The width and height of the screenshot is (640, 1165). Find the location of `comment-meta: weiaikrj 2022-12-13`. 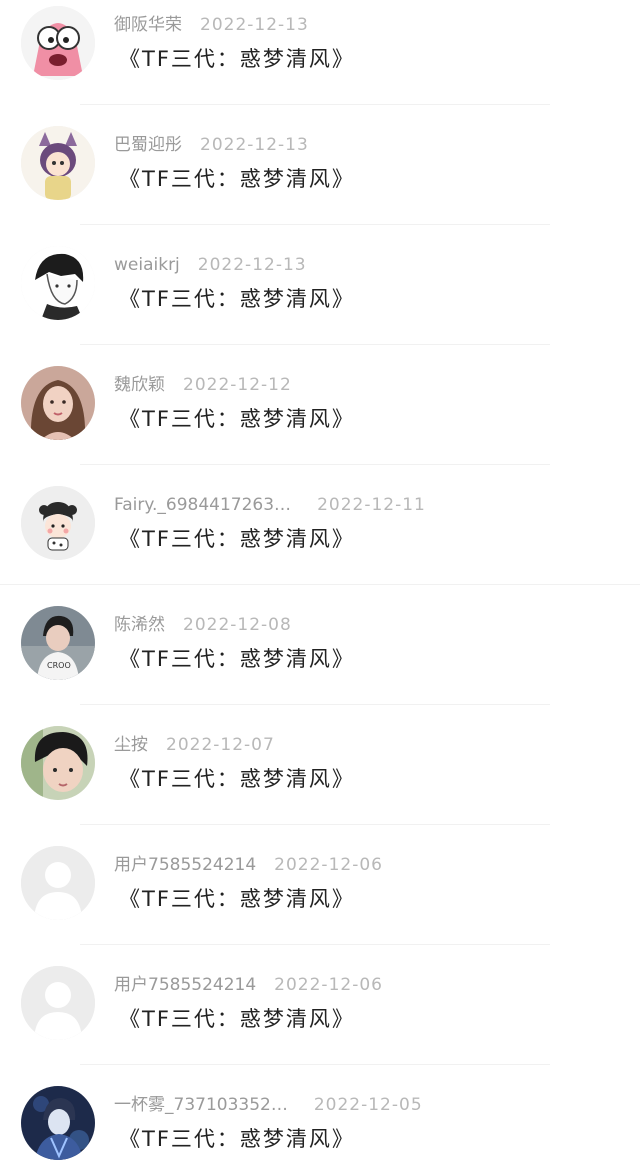

comment-meta: weiaikrj 2022-12-13 is located at coordinates (210, 265).